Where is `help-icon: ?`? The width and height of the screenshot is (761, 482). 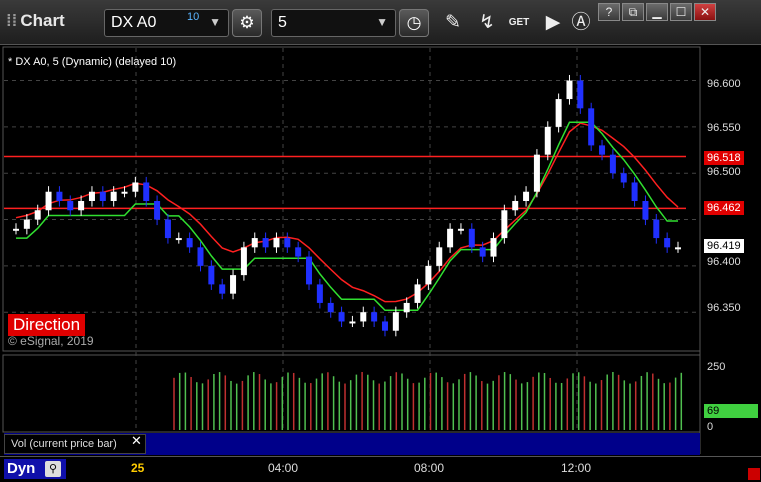 help-icon: ? is located at coordinates (609, 12).